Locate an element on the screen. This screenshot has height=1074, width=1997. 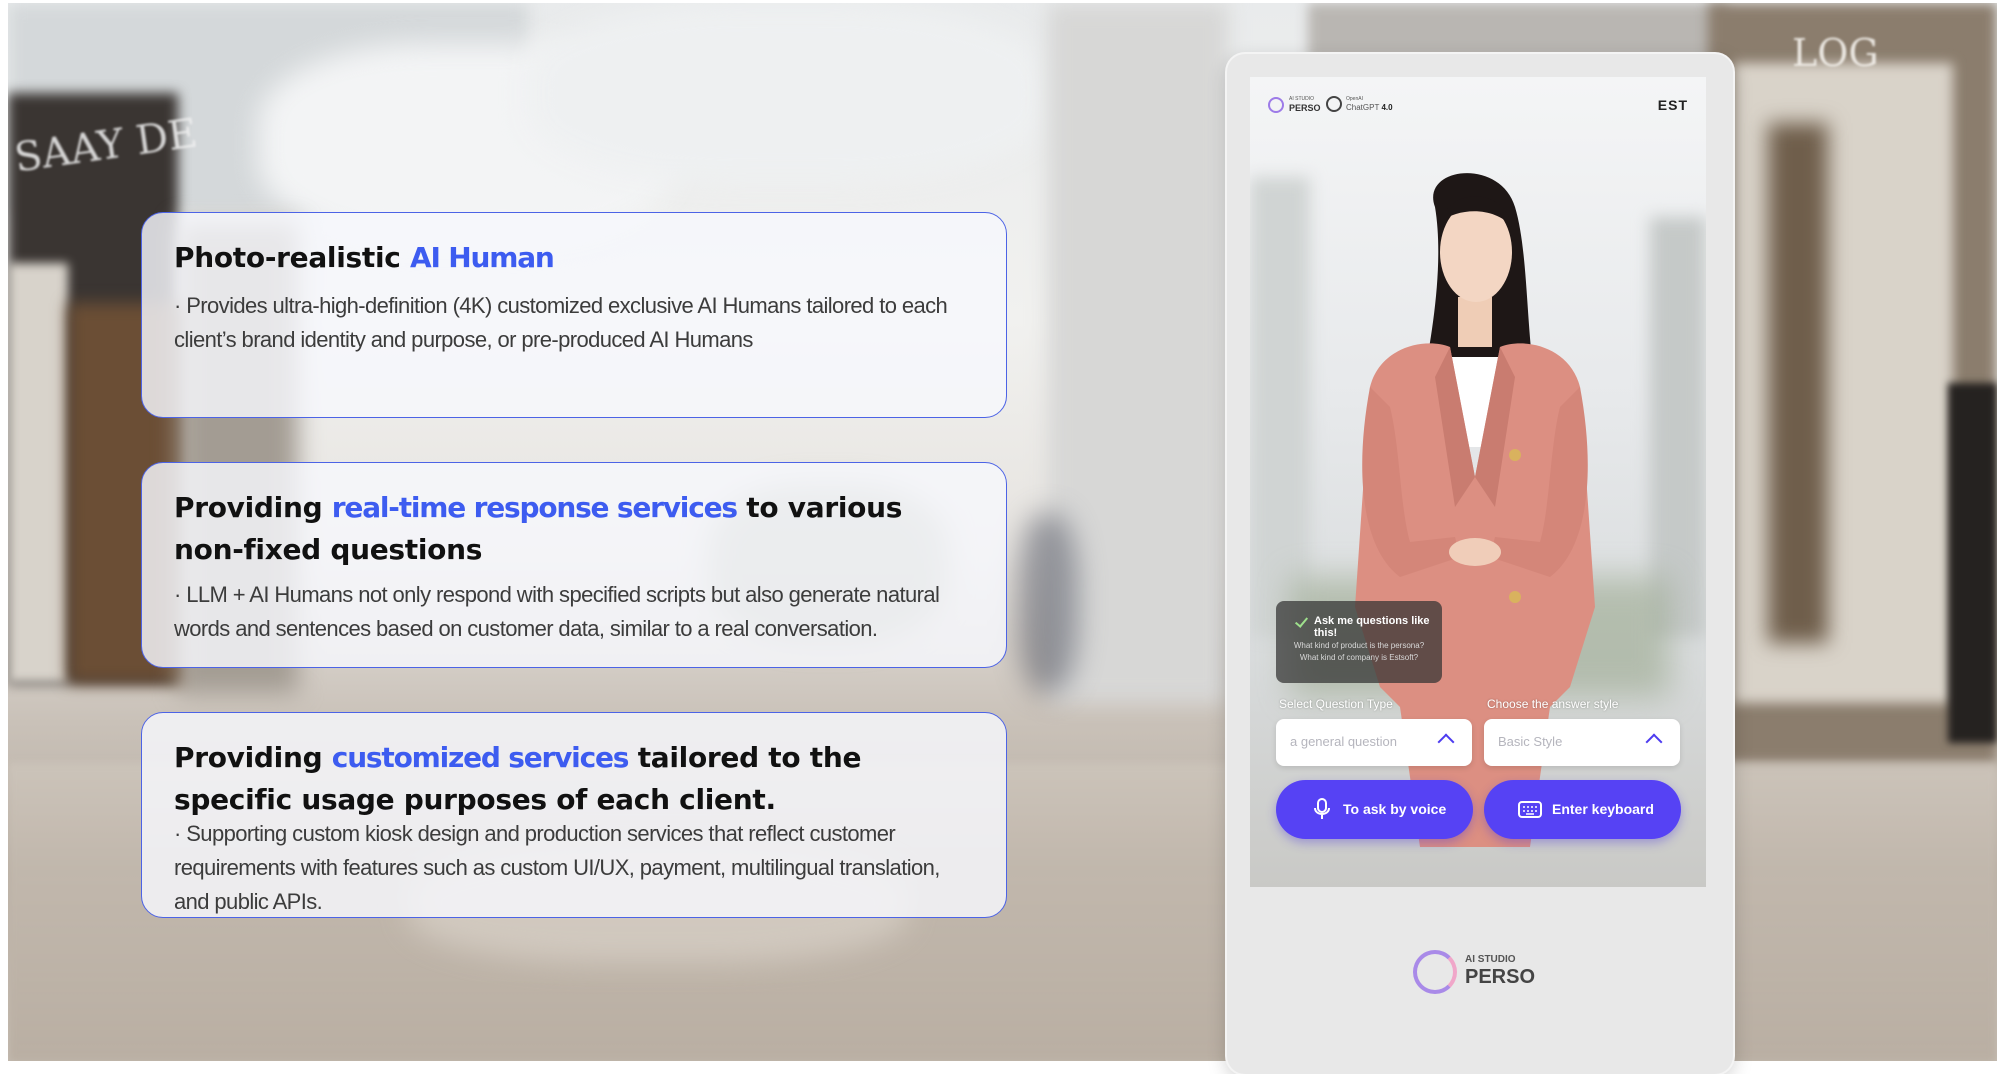
check-icon is located at coordinates (1301, 621).